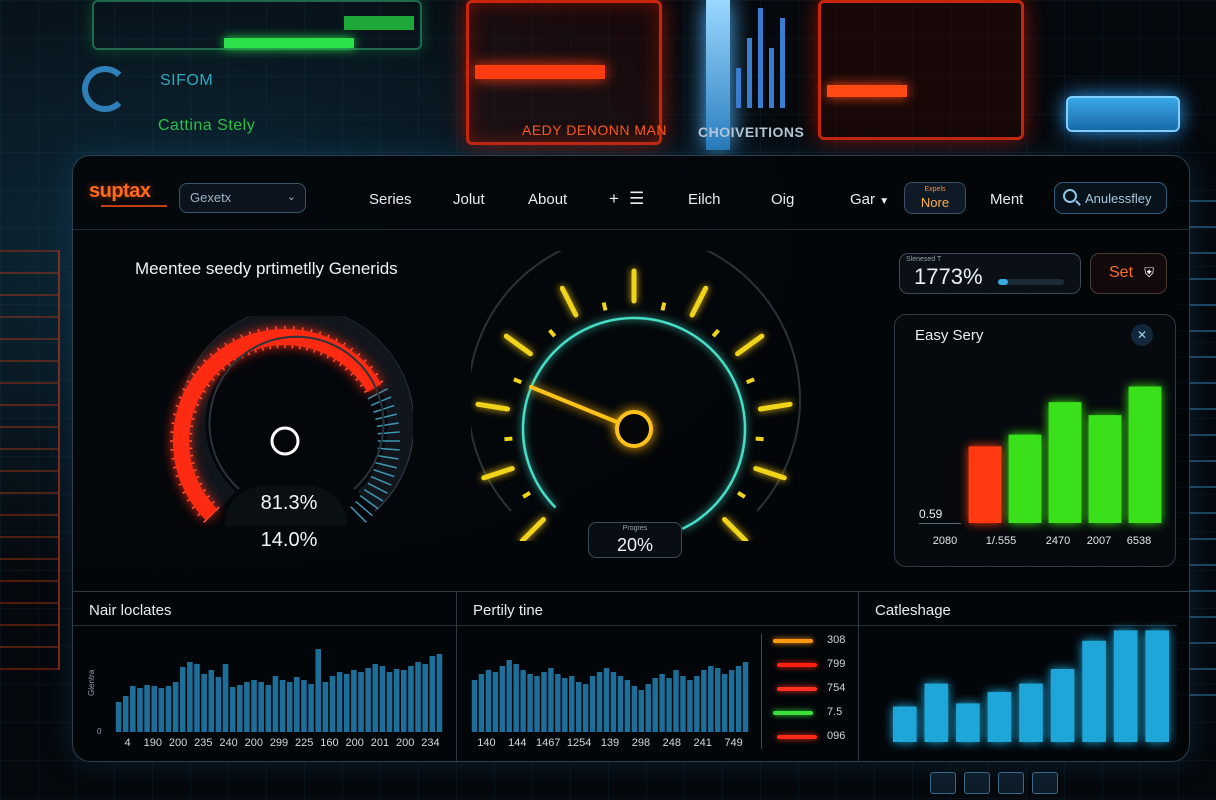 This screenshot has width=1216, height=800. Describe the element at coordinates (486, 743) in the screenshot. I see `x-tick-label: 140` at that location.